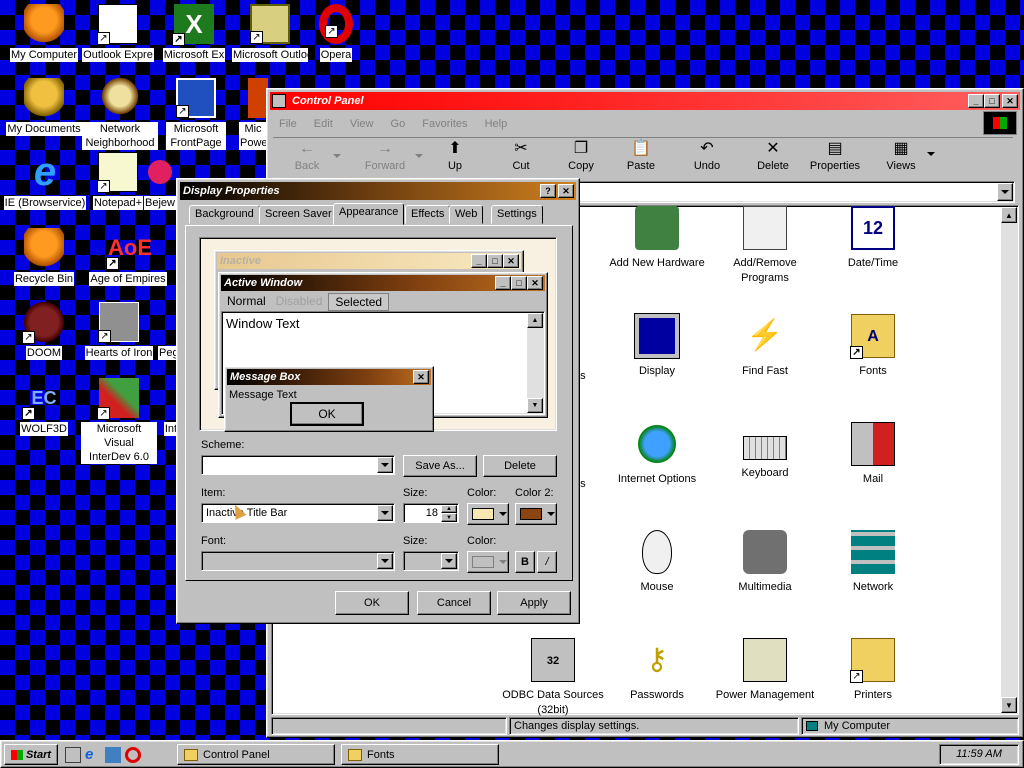  I want to click on toolbar-views: ▦ Views, so click(901, 158).